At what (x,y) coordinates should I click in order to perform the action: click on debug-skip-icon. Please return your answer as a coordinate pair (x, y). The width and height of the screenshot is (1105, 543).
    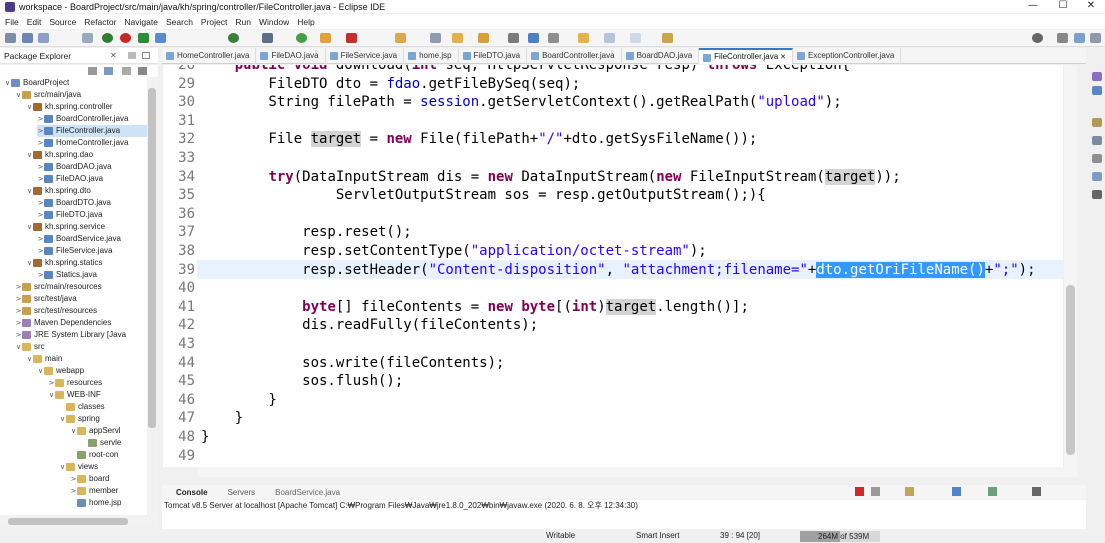
    Looking at the image, I should click on (87, 38).